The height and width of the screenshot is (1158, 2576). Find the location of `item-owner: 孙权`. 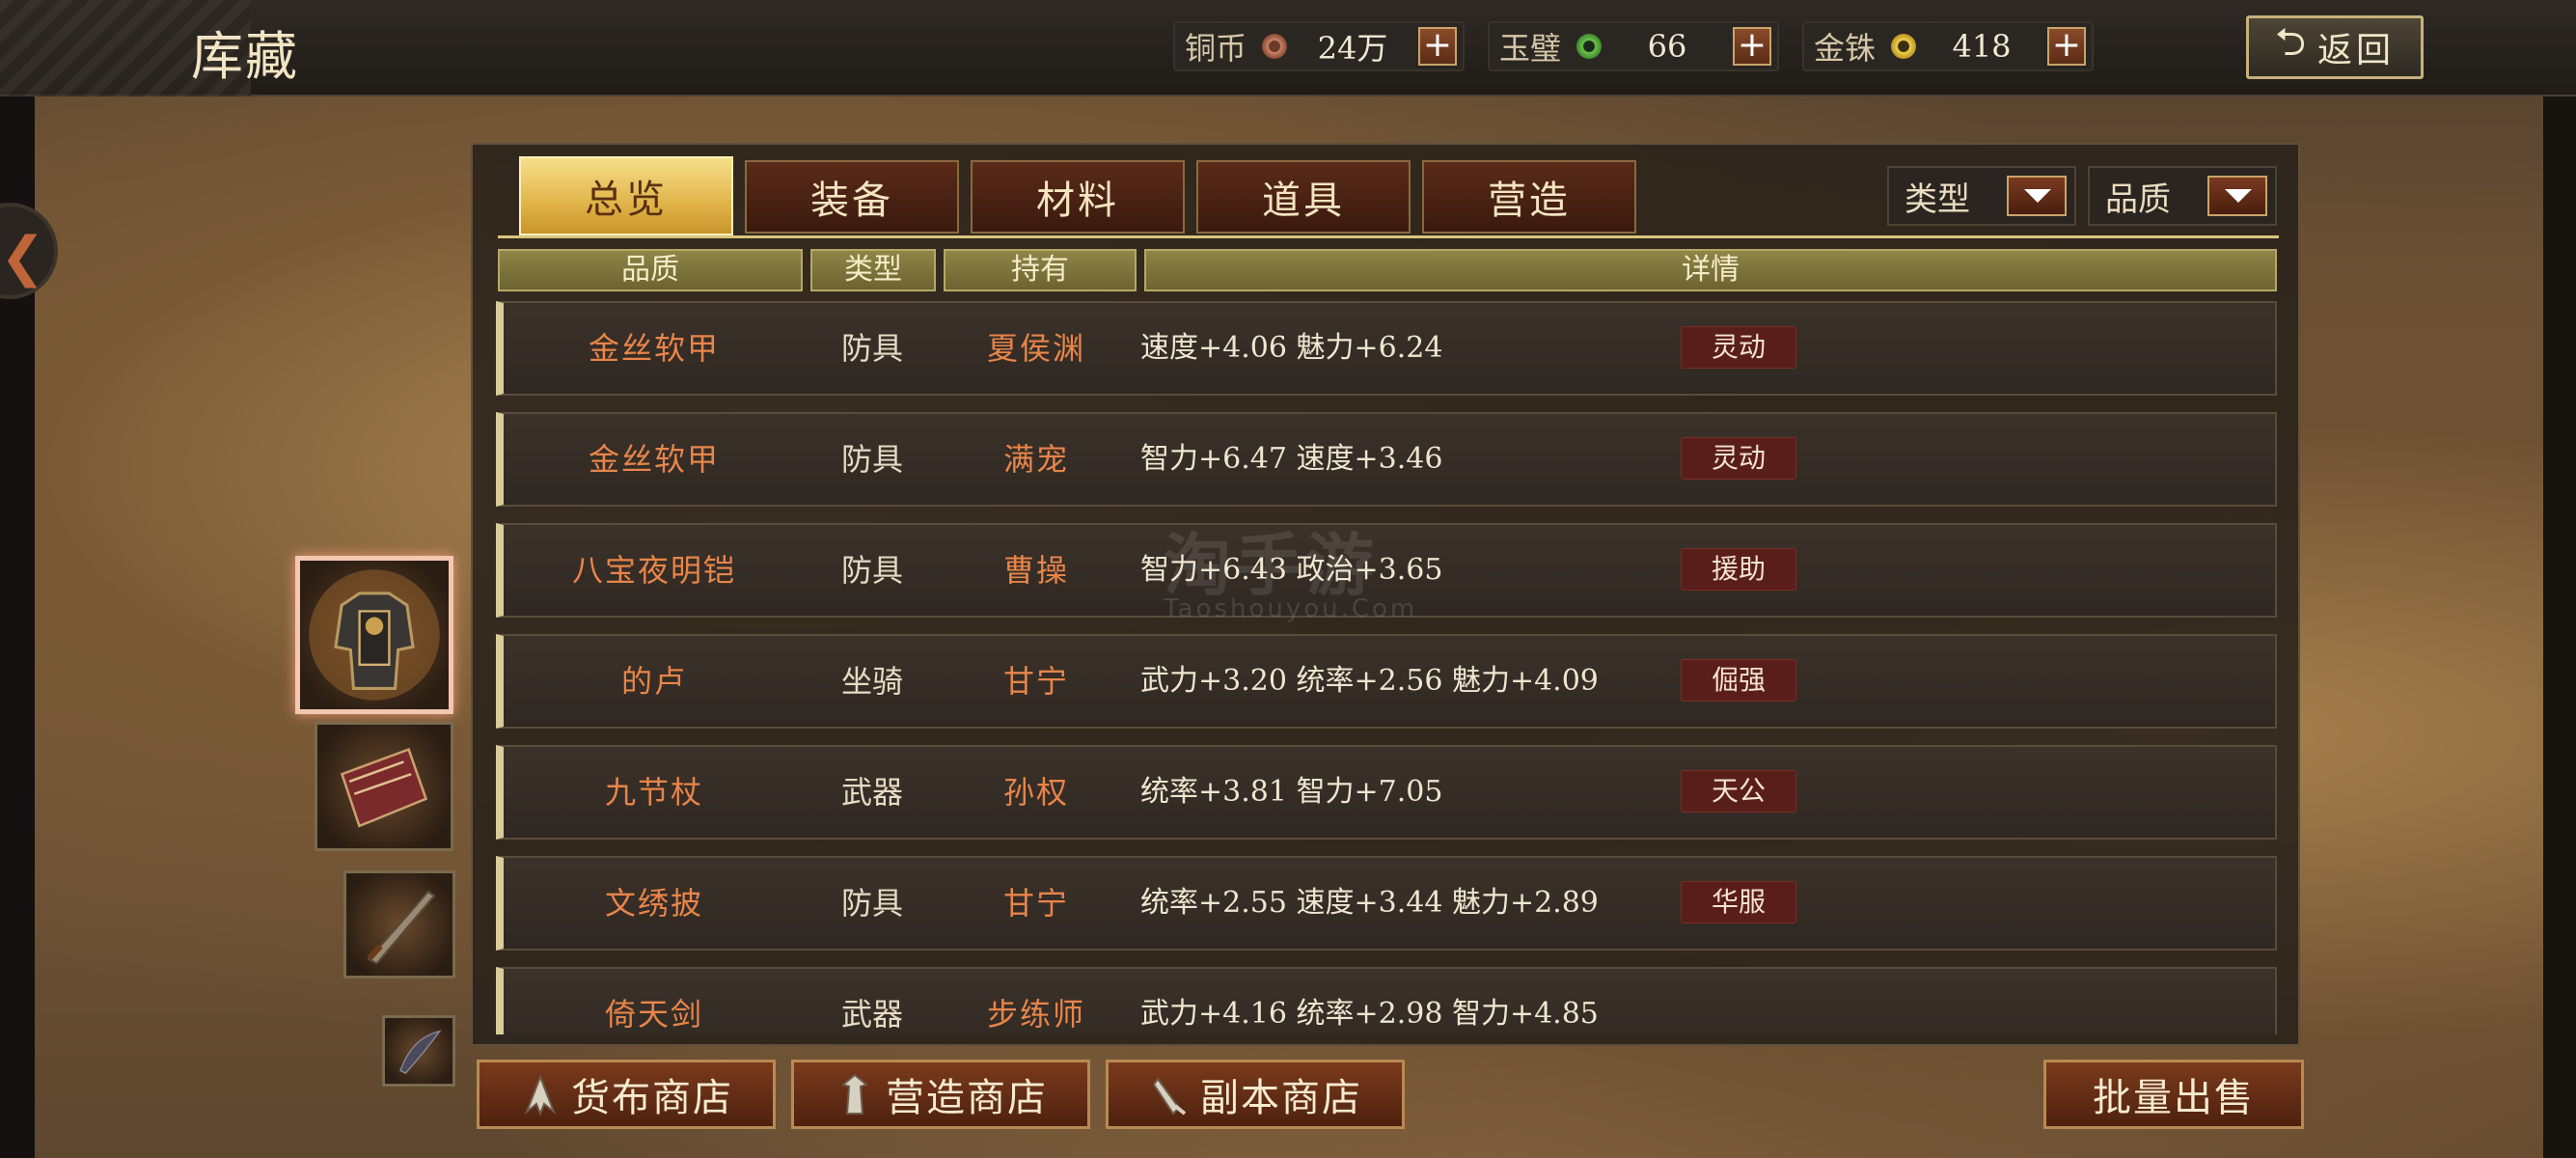

item-owner: 孙权 is located at coordinates (1036, 792).